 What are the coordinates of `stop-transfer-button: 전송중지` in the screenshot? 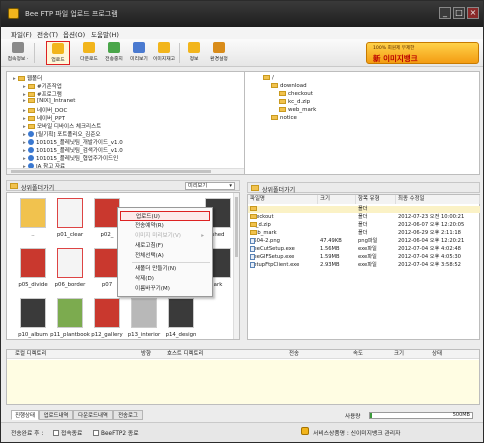 It's located at (114, 53).